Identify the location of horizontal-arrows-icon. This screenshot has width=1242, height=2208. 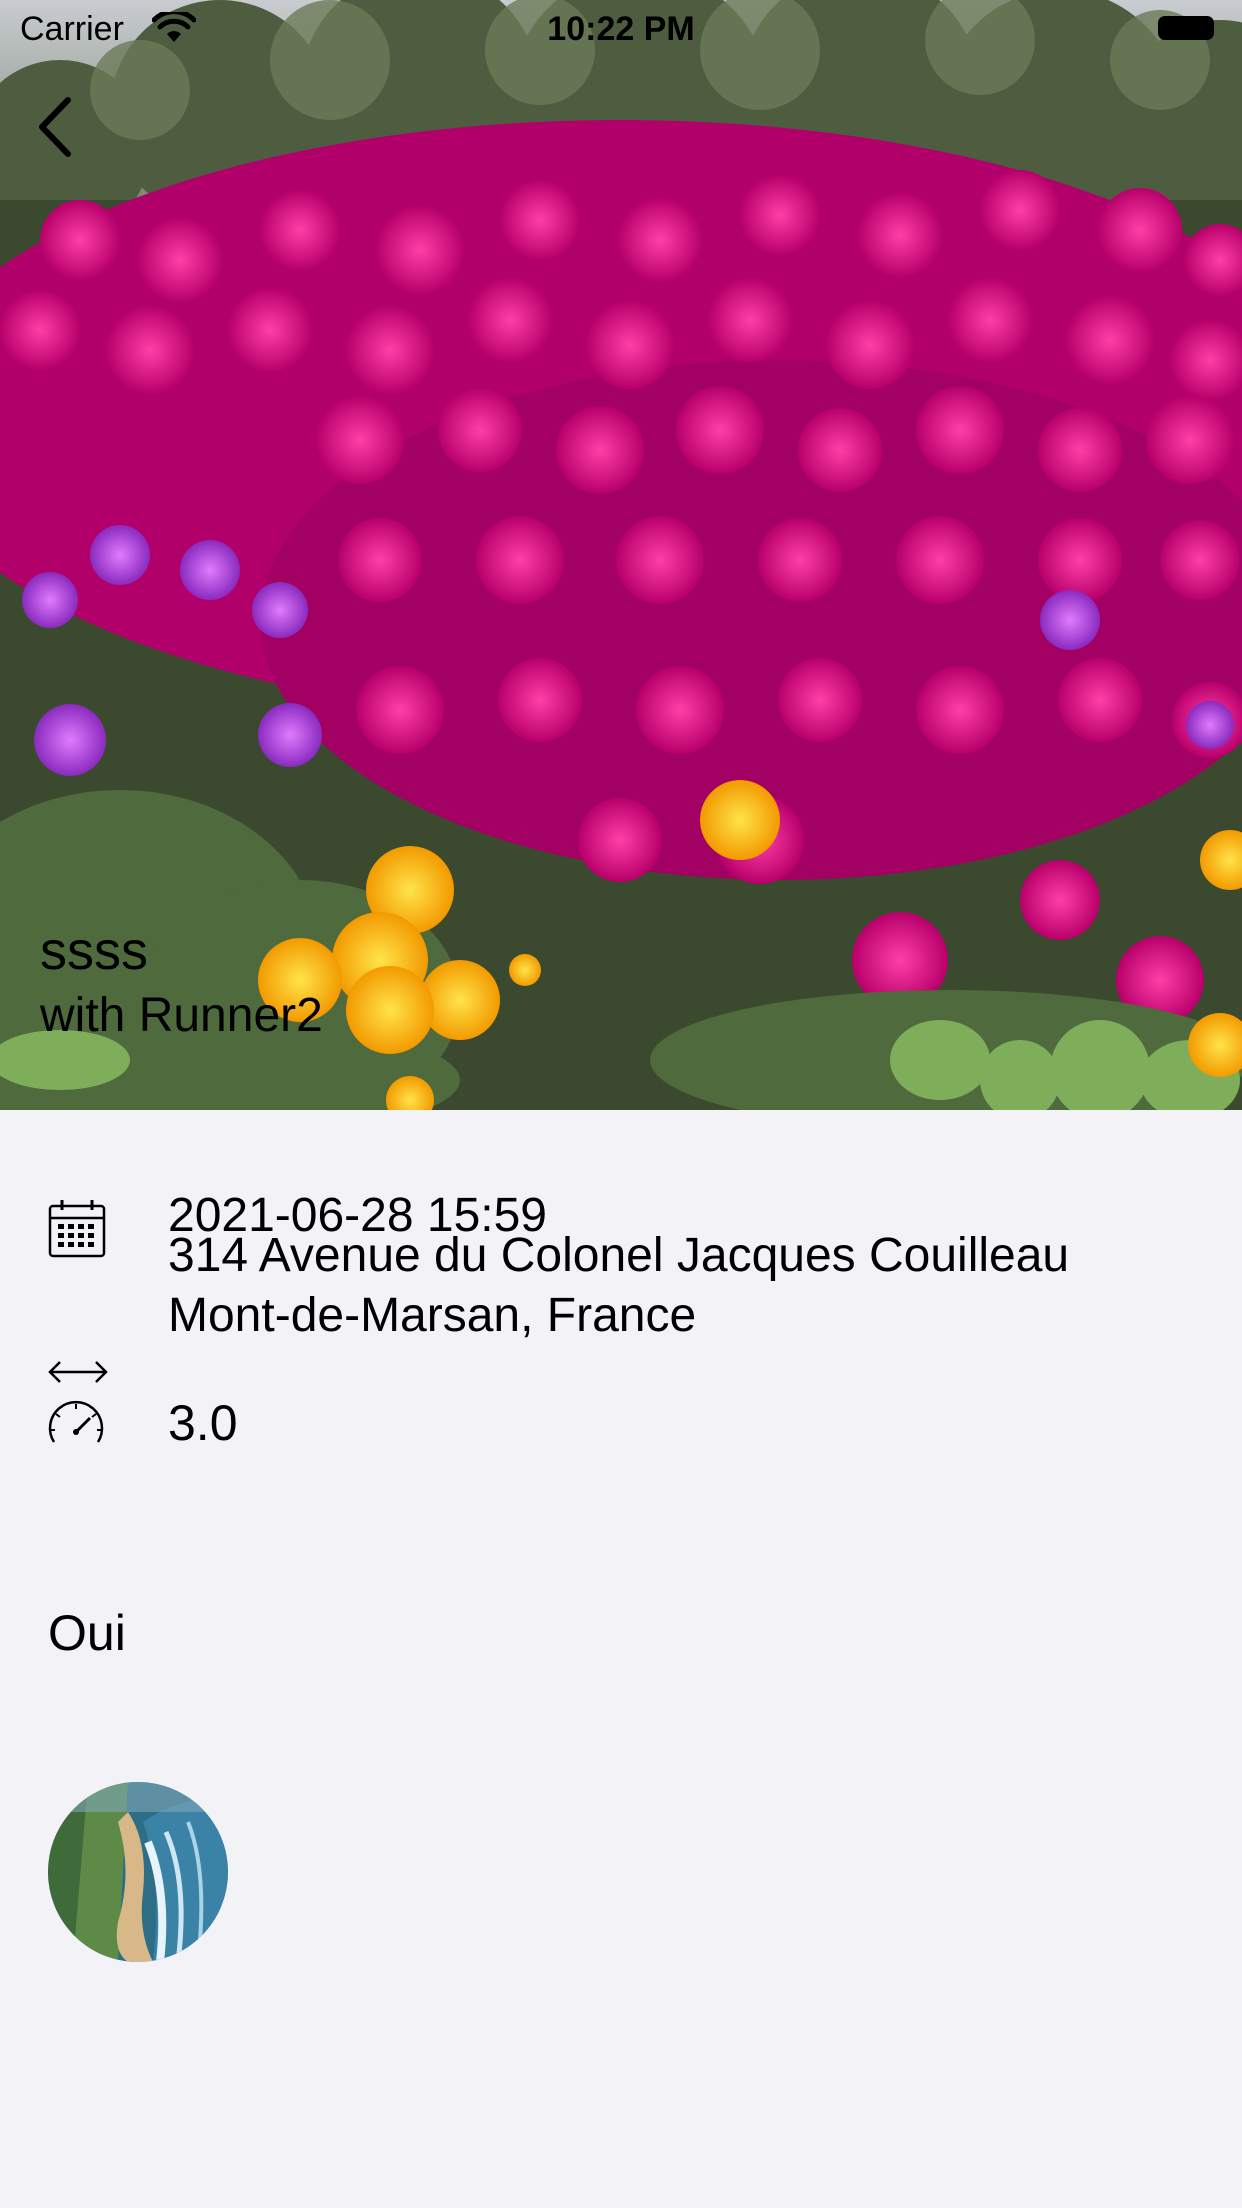
(78, 1374).